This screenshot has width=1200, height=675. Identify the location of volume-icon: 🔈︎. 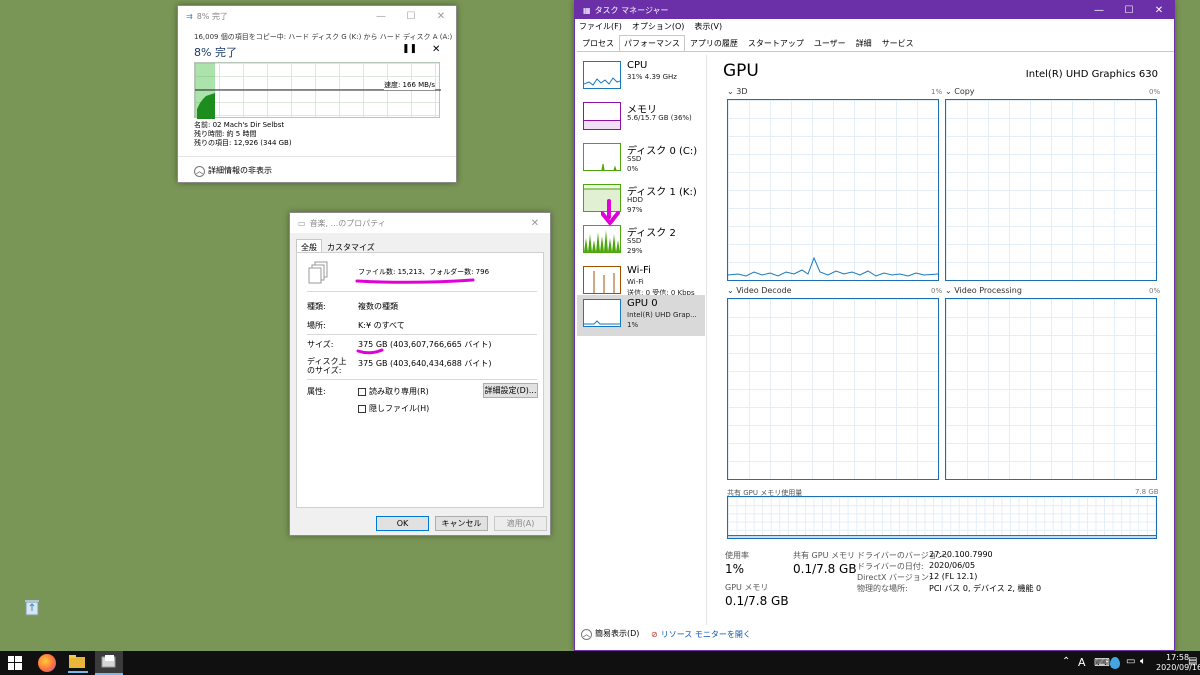
(1143, 661).